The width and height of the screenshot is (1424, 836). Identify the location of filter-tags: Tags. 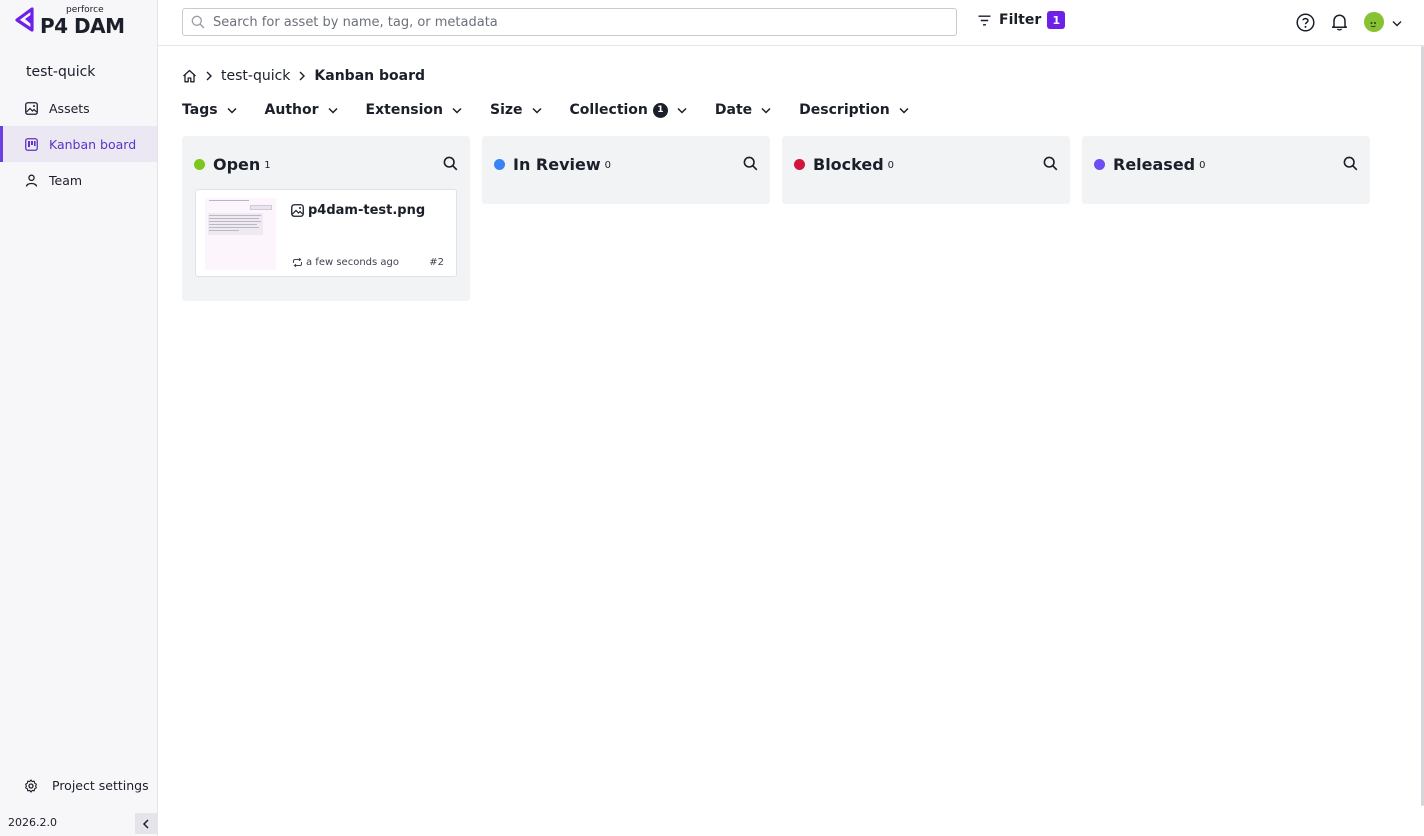
(209, 110).